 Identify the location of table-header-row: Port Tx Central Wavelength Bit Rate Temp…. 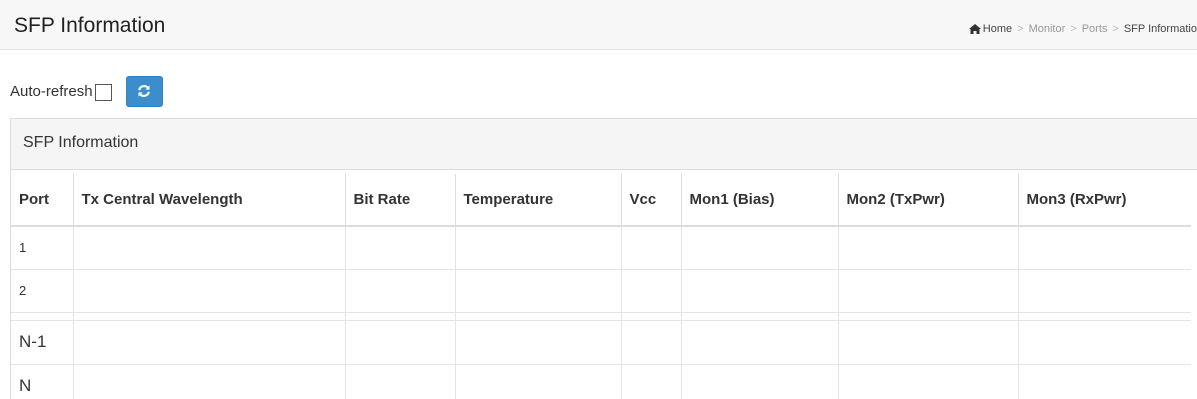
(601, 200).